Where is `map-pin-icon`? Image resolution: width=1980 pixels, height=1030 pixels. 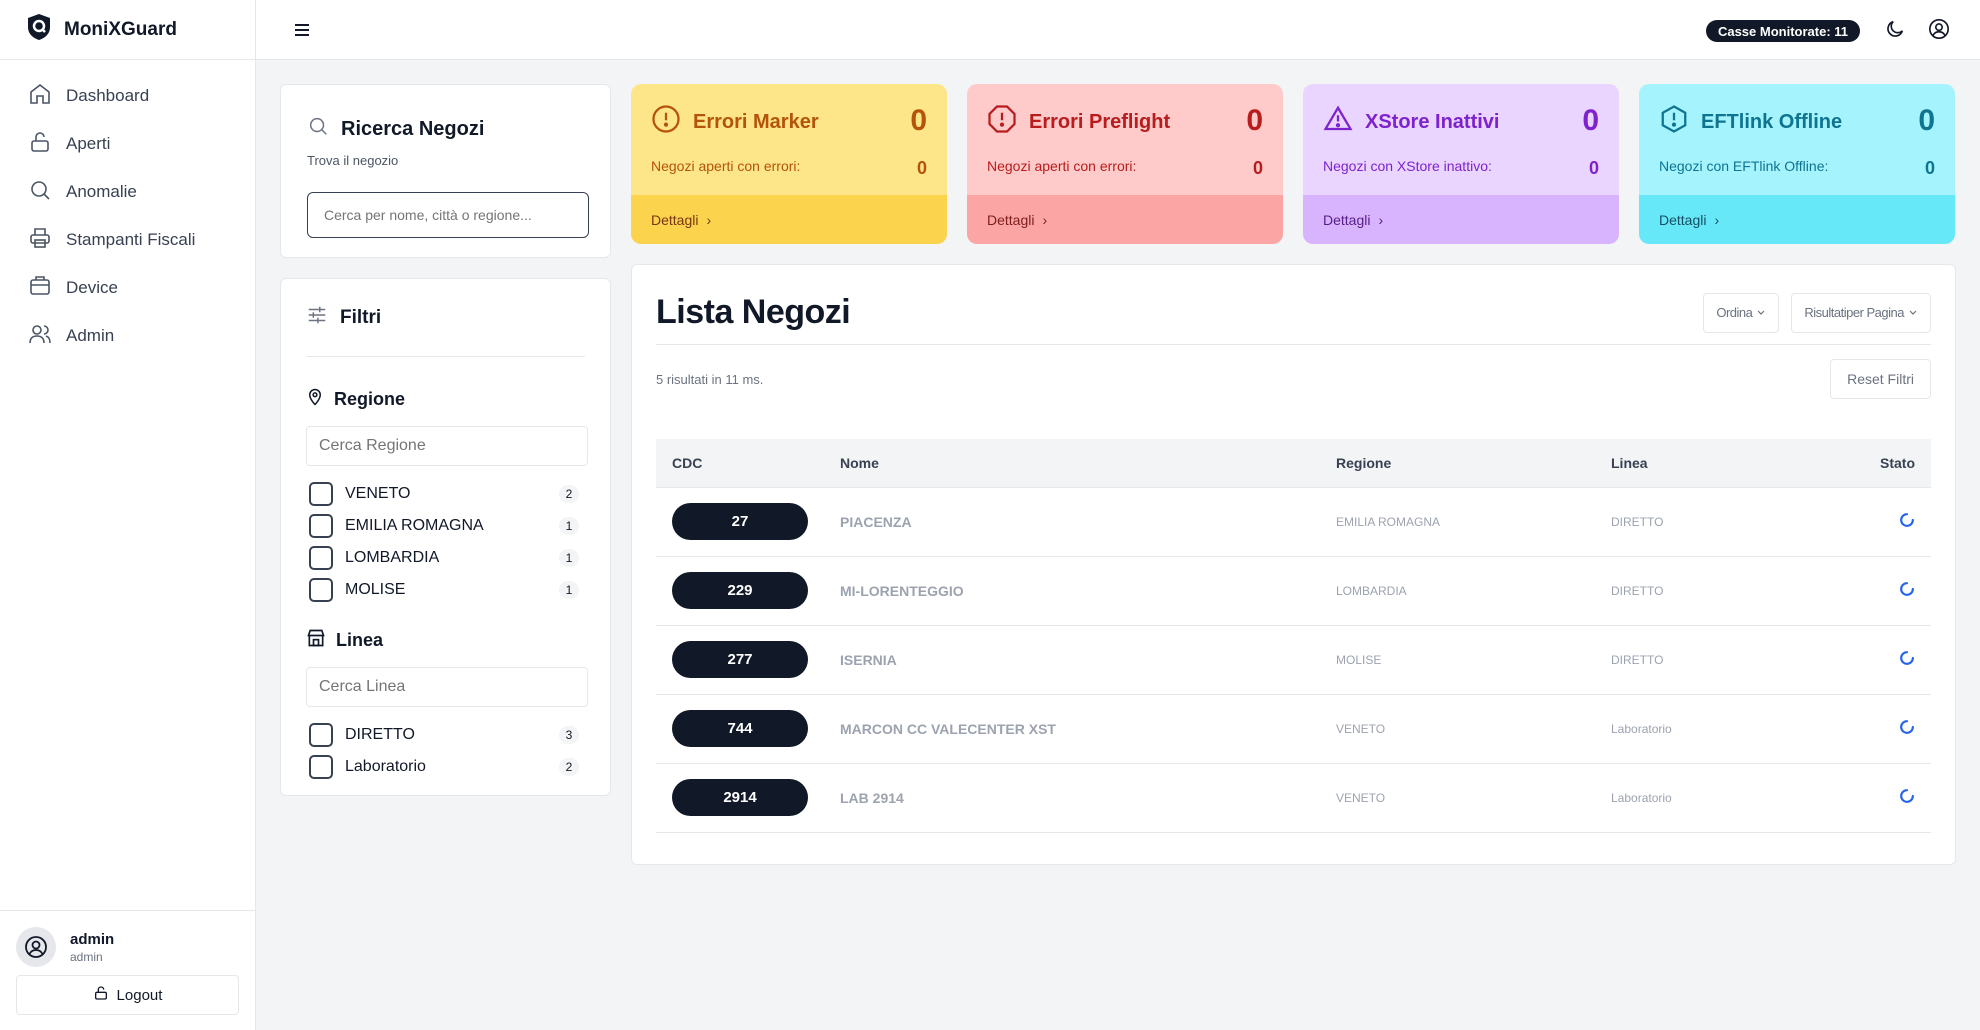
map-pin-icon is located at coordinates (315, 399).